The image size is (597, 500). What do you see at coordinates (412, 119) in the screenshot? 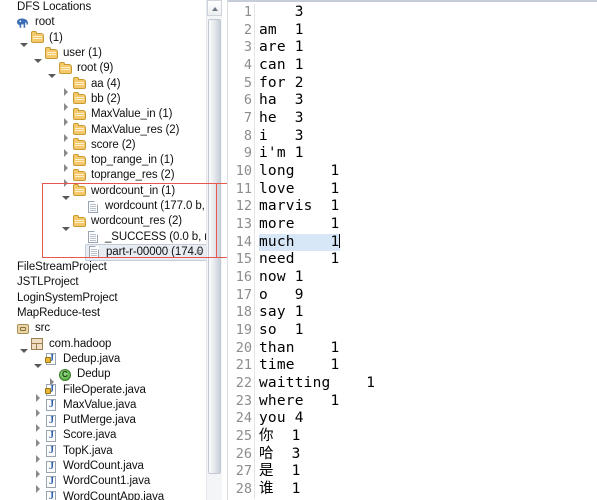
I see `editor-line: 7 he 3` at bounding box center [412, 119].